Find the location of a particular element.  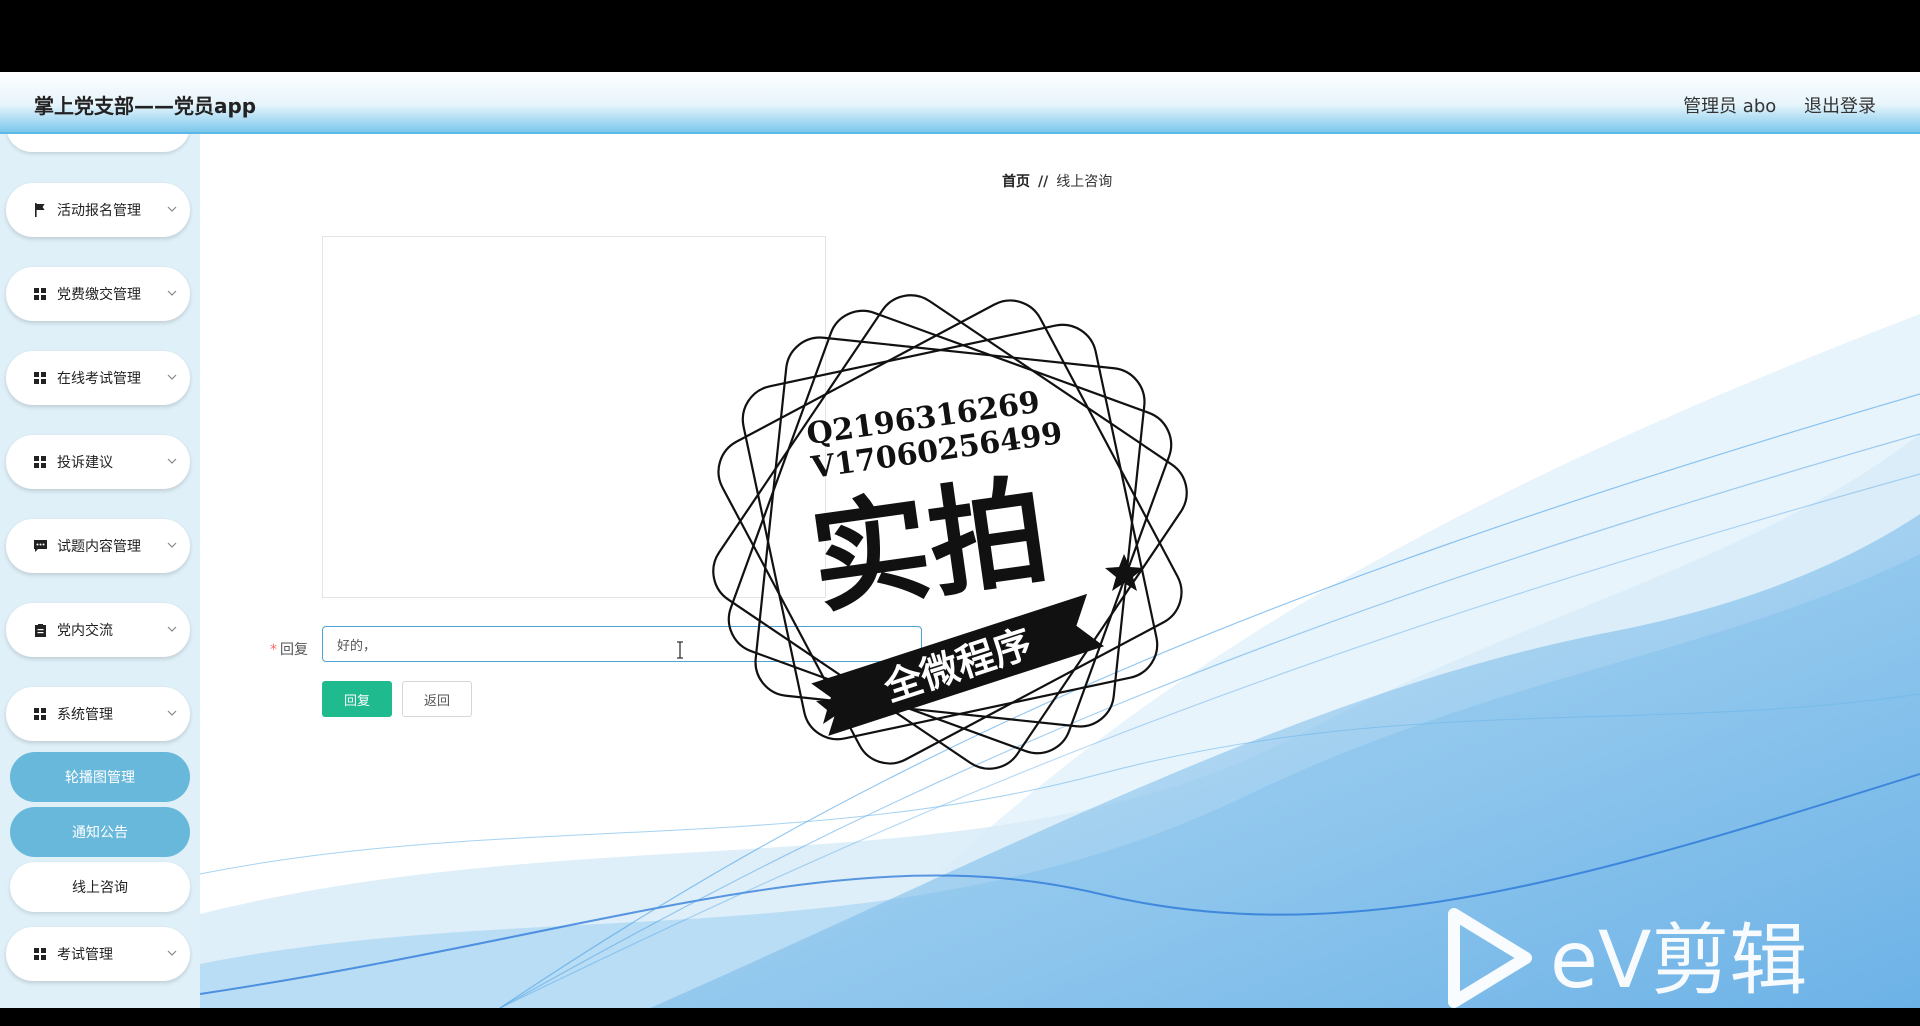

sidebar-item-system-management: 系统管理 is located at coordinates (98, 714).